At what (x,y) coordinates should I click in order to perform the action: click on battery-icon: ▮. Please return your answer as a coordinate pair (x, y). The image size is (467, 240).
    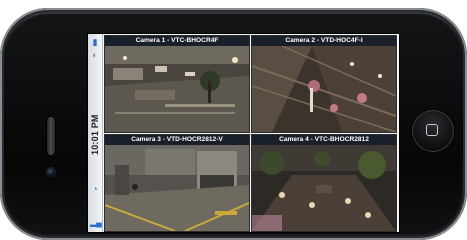
    Looking at the image, I should click on (95, 42).